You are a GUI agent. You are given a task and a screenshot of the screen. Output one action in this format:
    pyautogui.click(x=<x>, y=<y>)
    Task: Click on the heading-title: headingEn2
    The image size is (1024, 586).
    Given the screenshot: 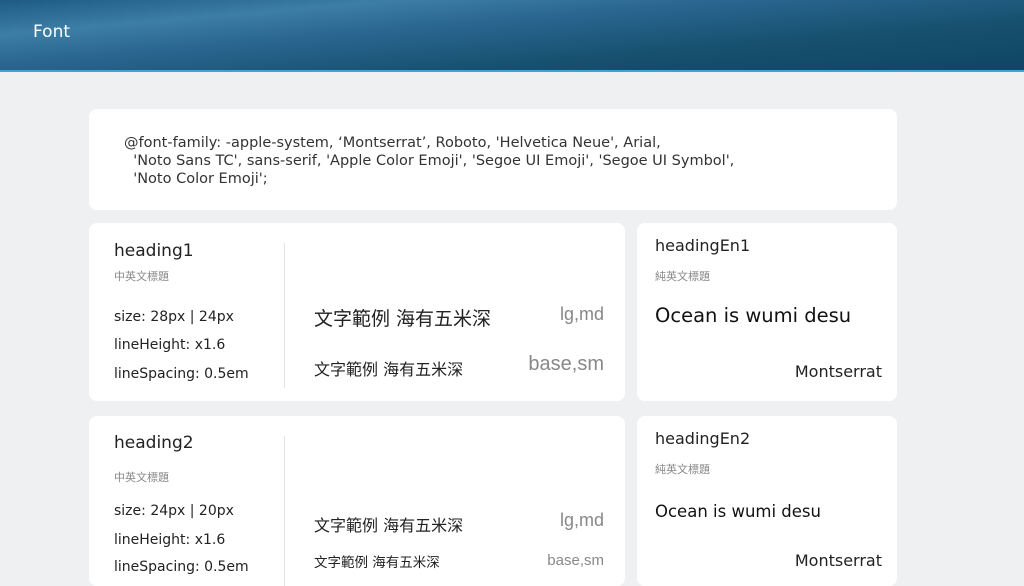 What is the action you would take?
    pyautogui.click(x=703, y=438)
    